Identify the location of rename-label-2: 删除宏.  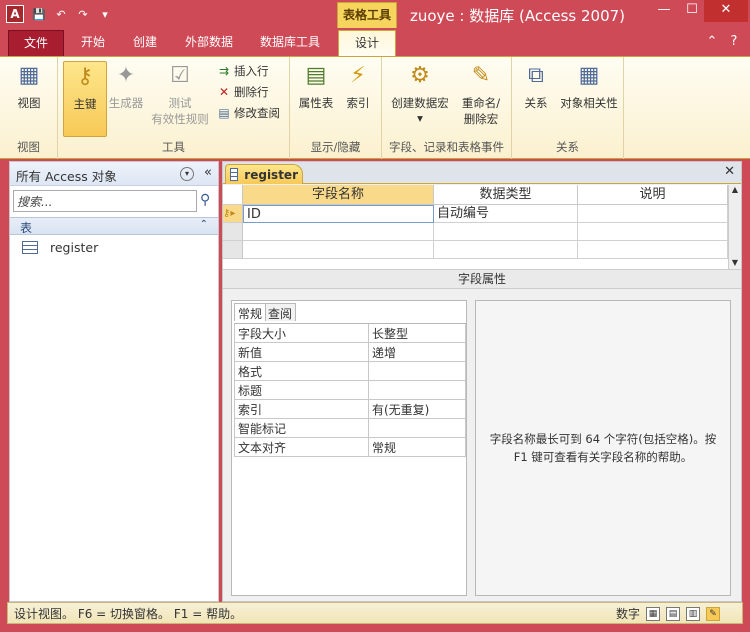
(481, 119).